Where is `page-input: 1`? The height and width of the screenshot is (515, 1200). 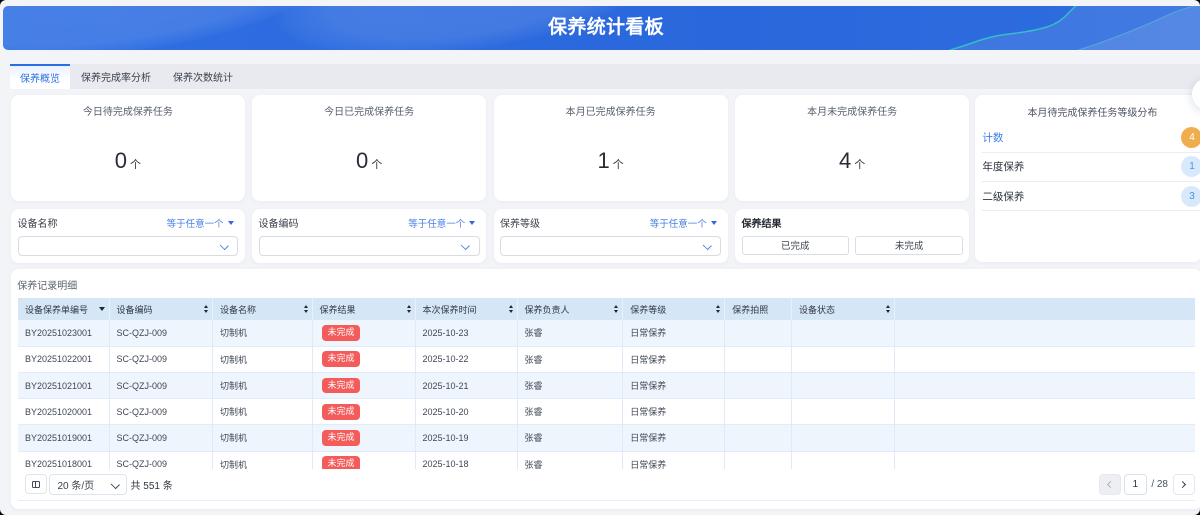 page-input: 1 is located at coordinates (1135, 484).